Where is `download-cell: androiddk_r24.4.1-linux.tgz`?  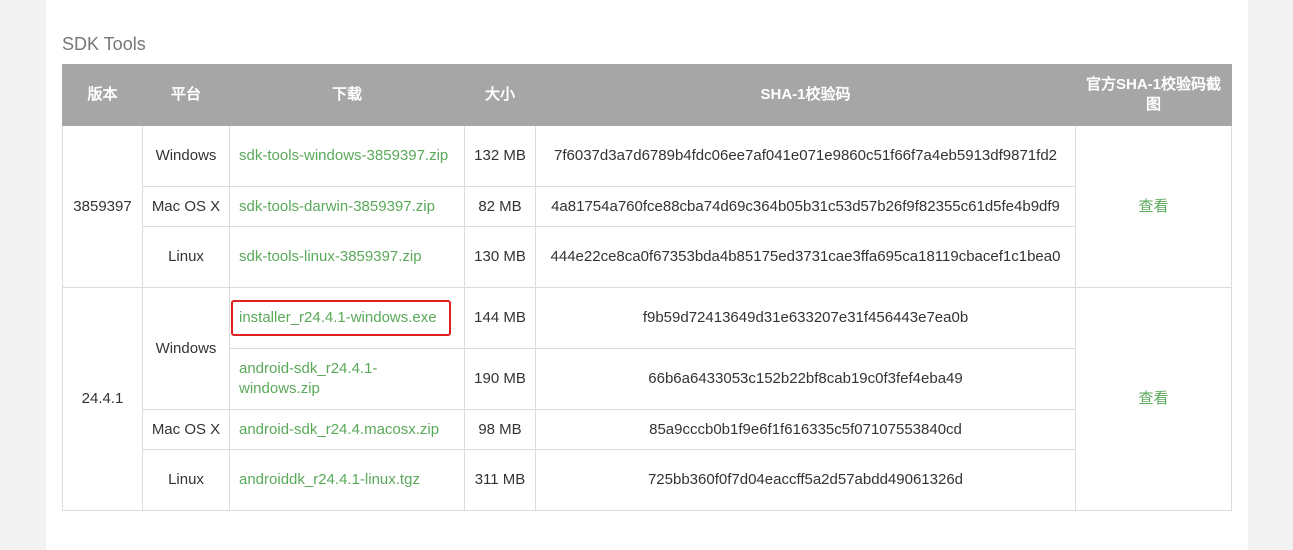 download-cell: androiddk_r24.4.1-linux.tgz is located at coordinates (347, 480).